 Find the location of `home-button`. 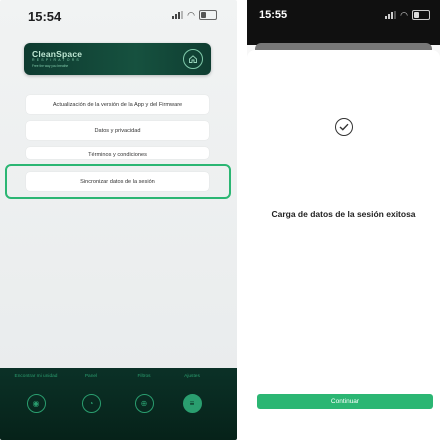

home-button is located at coordinates (193, 59).